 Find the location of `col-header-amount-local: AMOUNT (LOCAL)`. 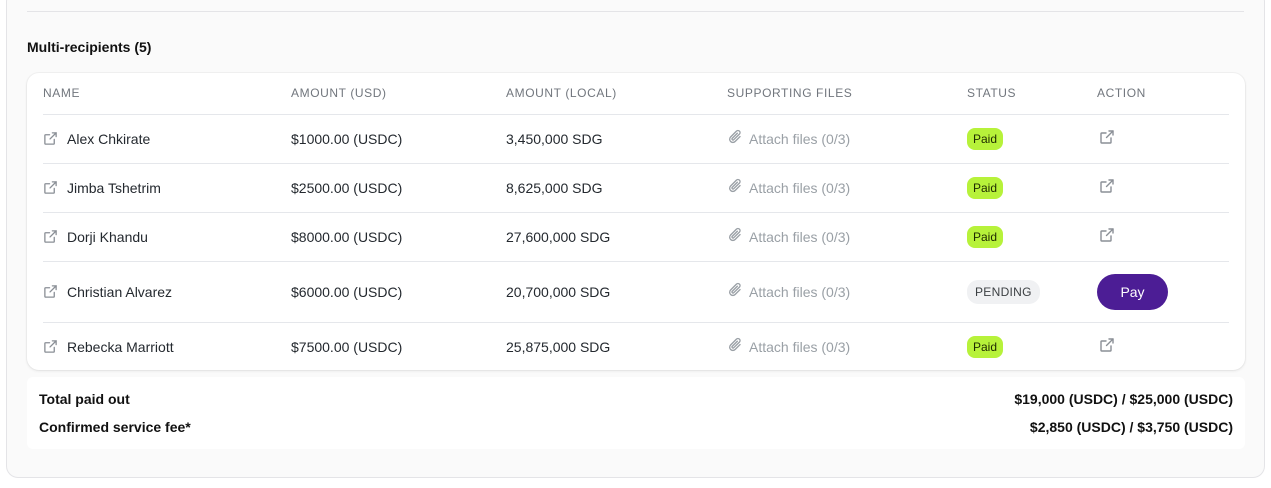

col-header-amount-local: AMOUNT (LOCAL) is located at coordinates (616, 94).